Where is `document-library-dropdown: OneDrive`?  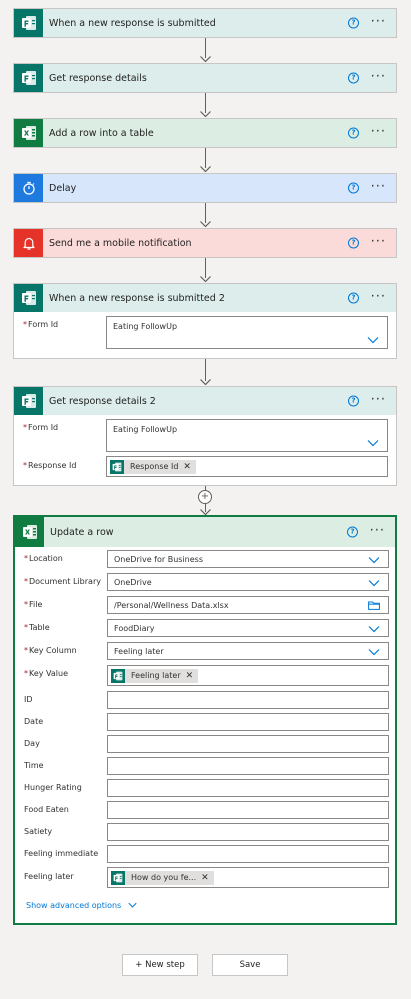 document-library-dropdown: OneDrive is located at coordinates (248, 582).